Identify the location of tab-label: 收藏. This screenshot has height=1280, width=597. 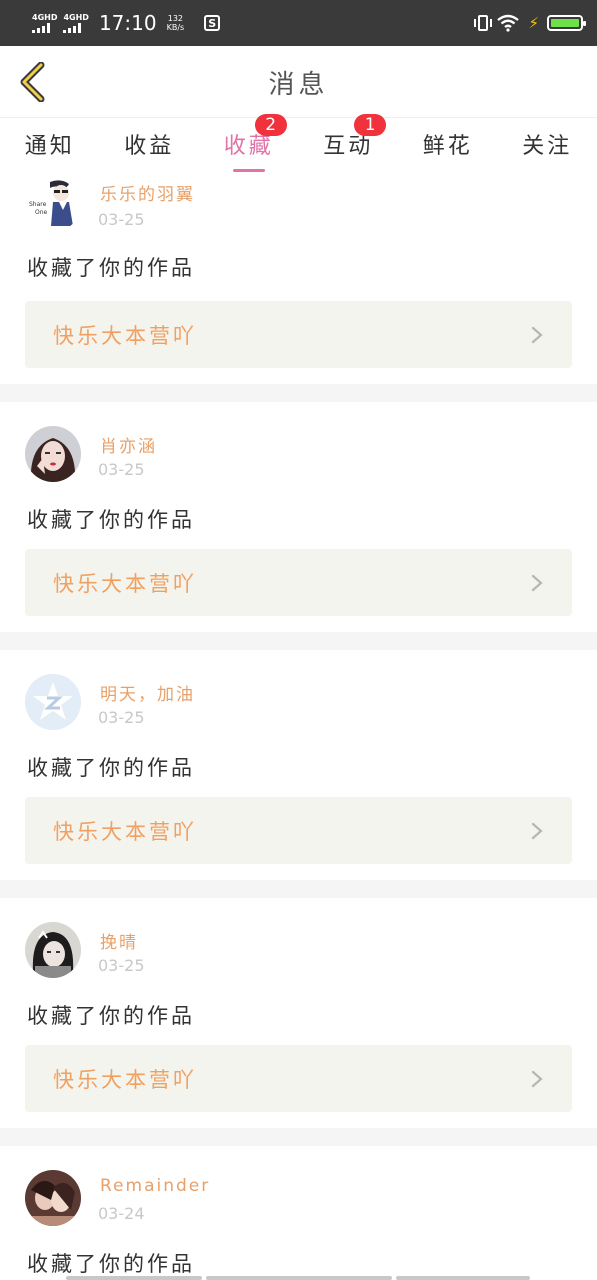
(248, 146).